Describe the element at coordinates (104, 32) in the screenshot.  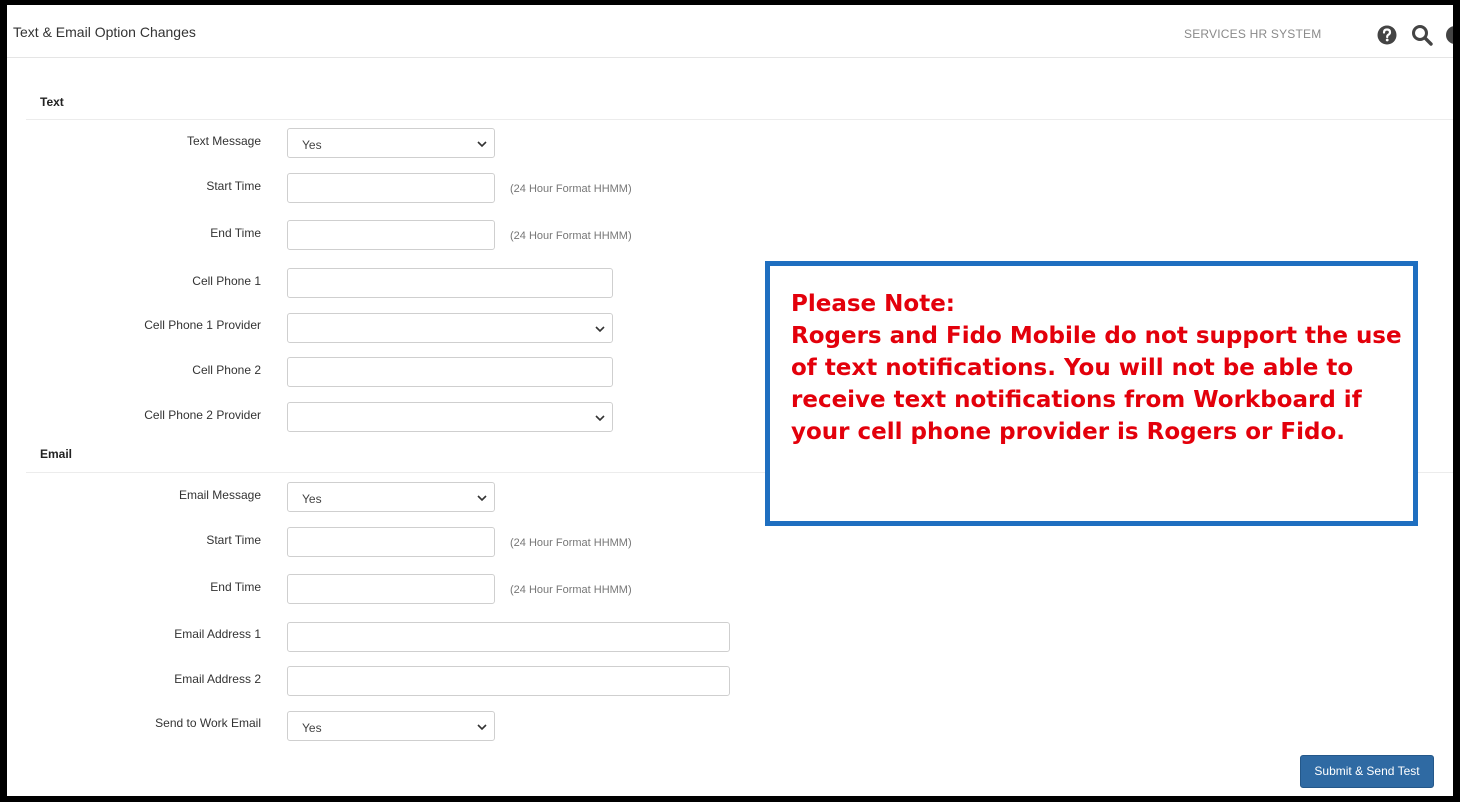
I see `page-title: Text & Email Option Changes` at that location.